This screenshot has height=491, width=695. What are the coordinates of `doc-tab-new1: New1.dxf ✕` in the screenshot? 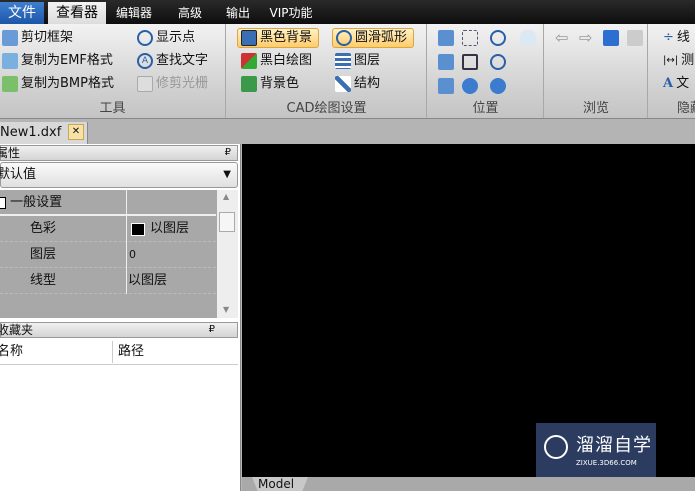 It's located at (44, 133).